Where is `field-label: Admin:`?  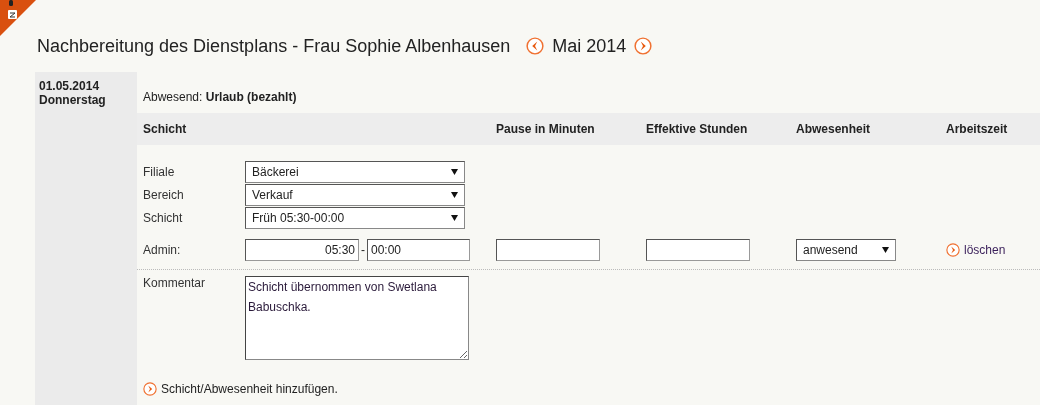
field-label: Admin: is located at coordinates (162, 250).